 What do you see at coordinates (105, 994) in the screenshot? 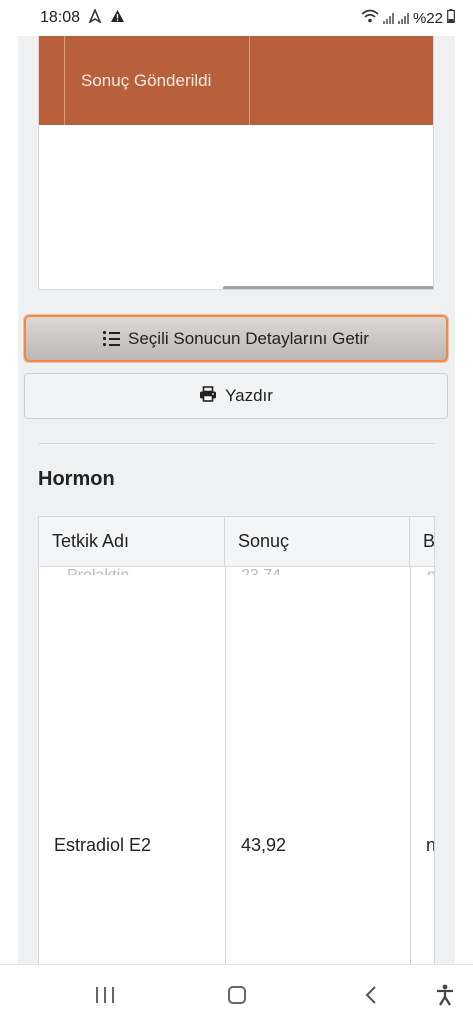
I see `recents-icon` at bounding box center [105, 994].